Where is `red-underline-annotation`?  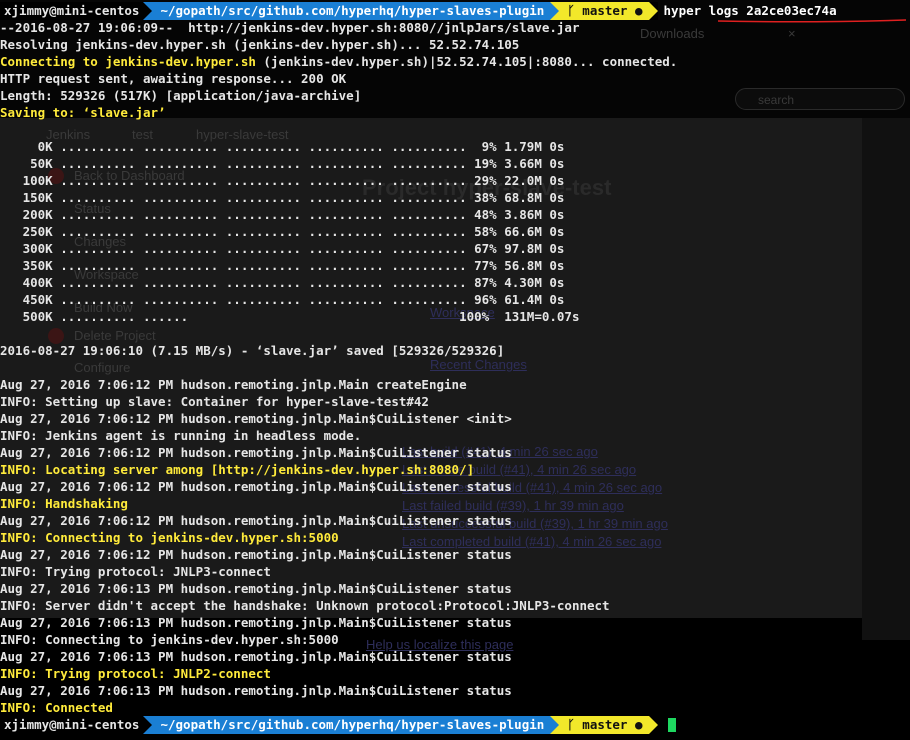
red-underline-annotation is located at coordinates (812, 21).